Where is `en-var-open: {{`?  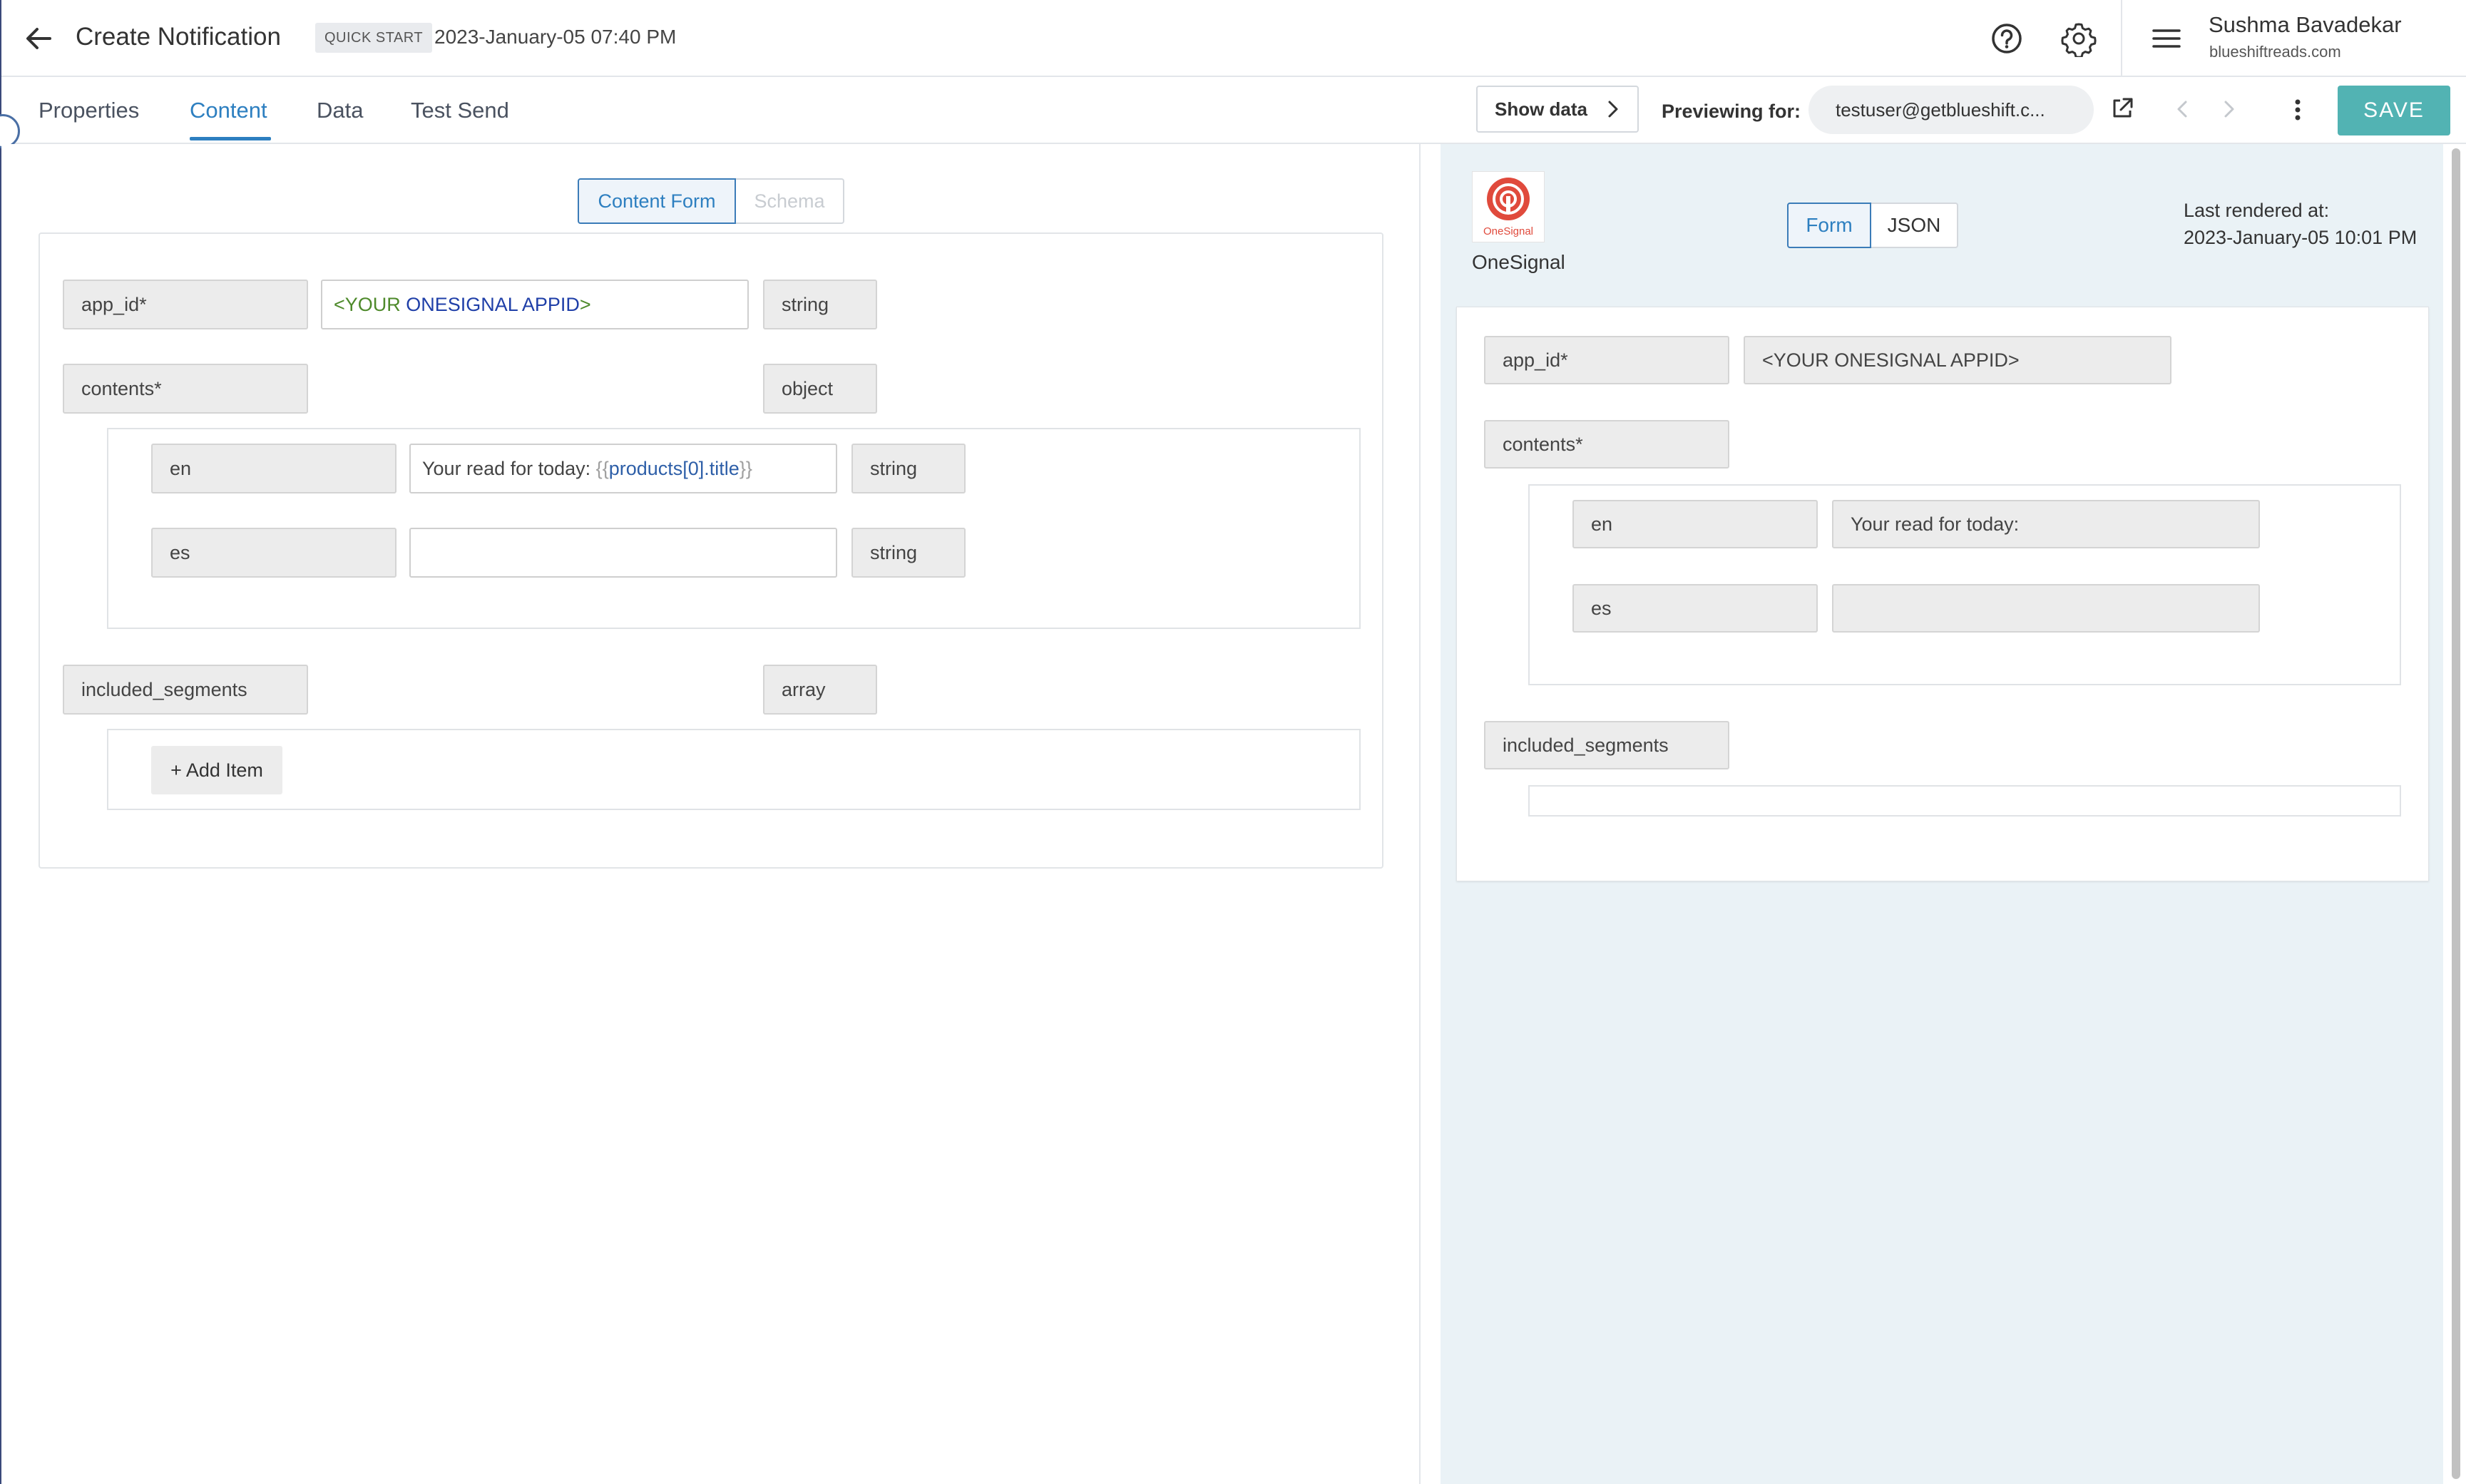 en-var-open: {{ is located at coordinates (602, 469).